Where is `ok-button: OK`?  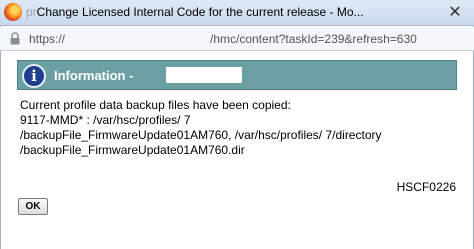 ok-button: OK is located at coordinates (33, 206).